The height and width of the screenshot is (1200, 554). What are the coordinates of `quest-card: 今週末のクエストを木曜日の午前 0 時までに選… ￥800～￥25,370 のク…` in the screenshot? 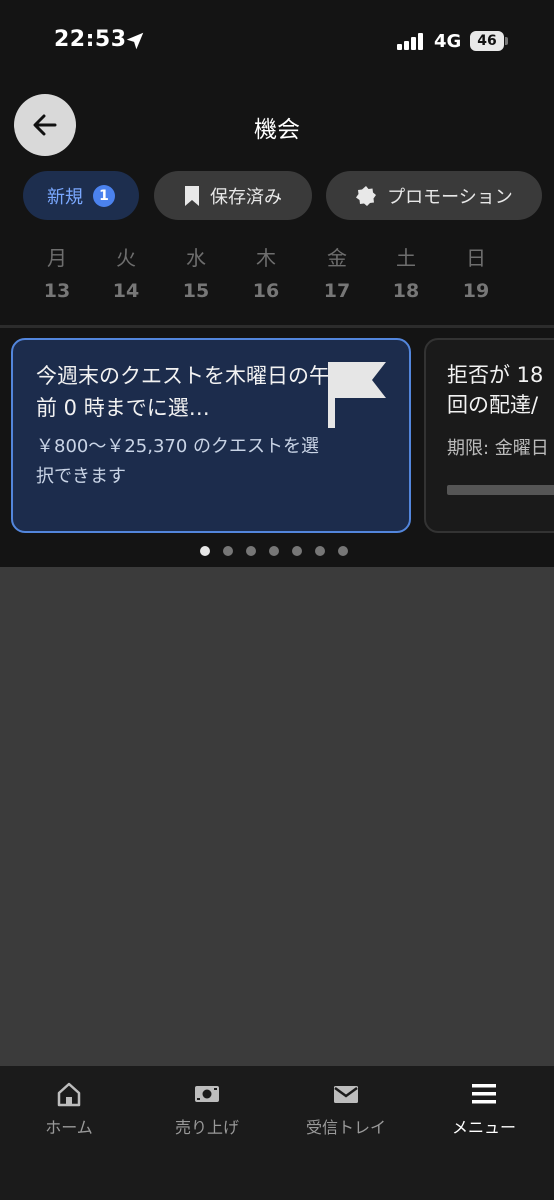 It's located at (211, 435).